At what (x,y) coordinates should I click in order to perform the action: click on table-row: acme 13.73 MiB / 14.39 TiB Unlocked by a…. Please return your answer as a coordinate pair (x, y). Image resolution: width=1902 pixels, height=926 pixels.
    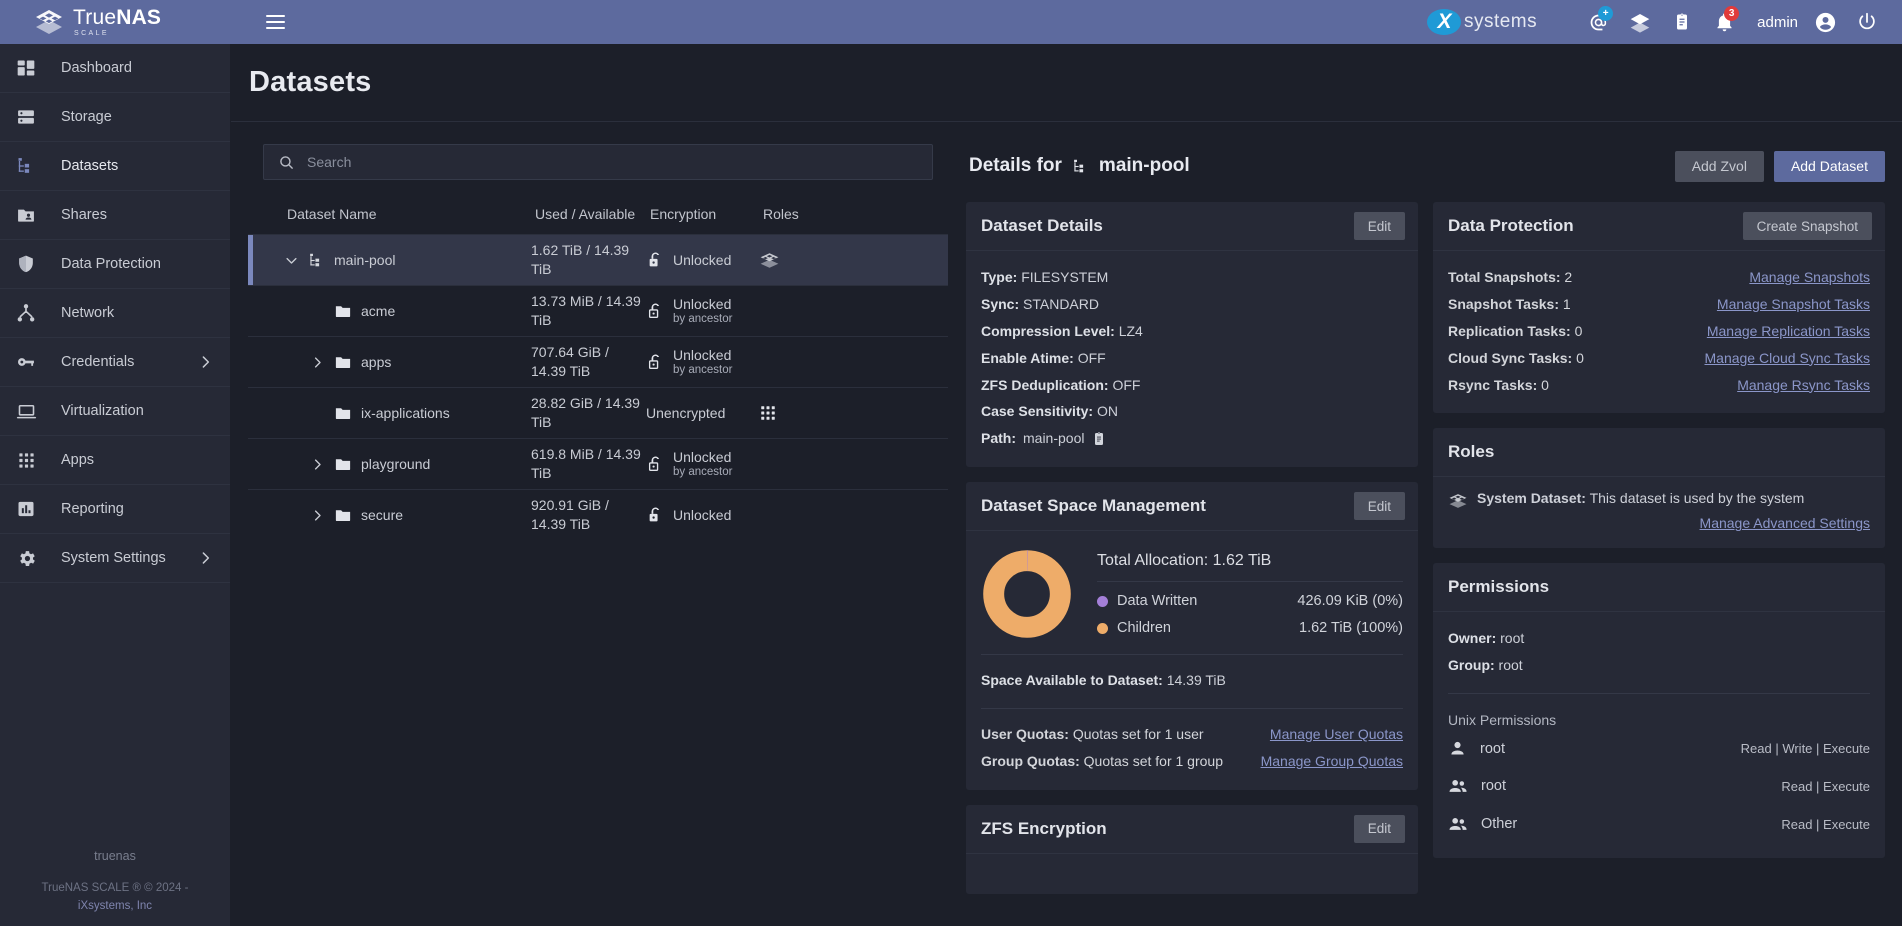
    Looking at the image, I should click on (598, 310).